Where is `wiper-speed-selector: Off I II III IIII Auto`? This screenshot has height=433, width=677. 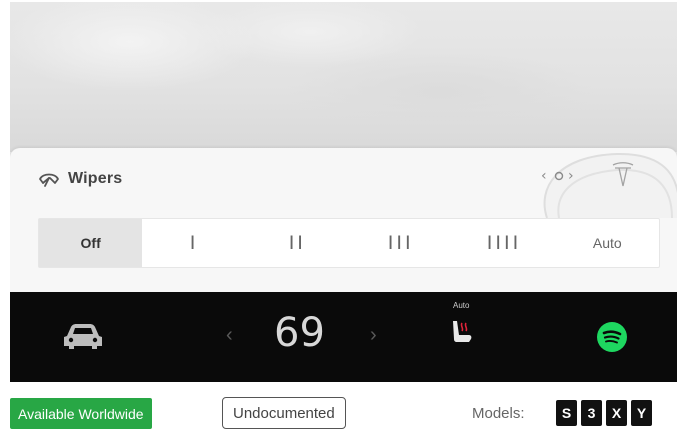 wiper-speed-selector: Off I II III IIII Auto is located at coordinates (349, 243).